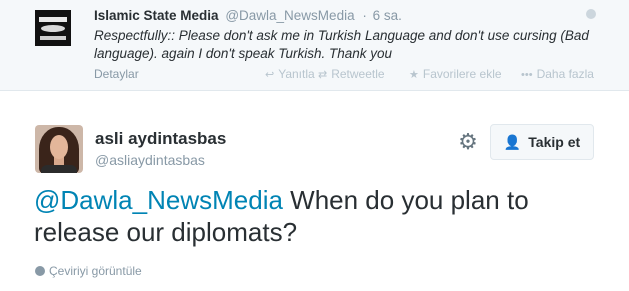  I want to click on star-icon: ★, so click(414, 75).